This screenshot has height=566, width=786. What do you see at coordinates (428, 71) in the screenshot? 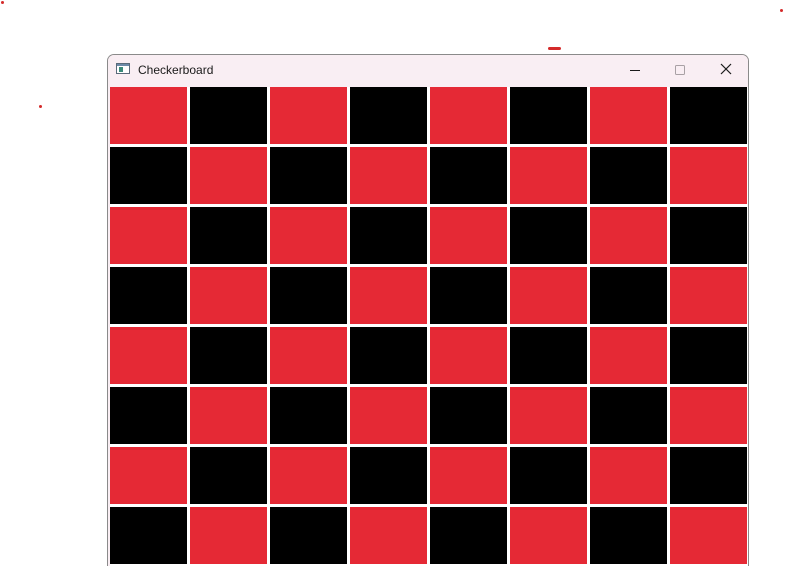
I see `title-bar: Checkerboard` at bounding box center [428, 71].